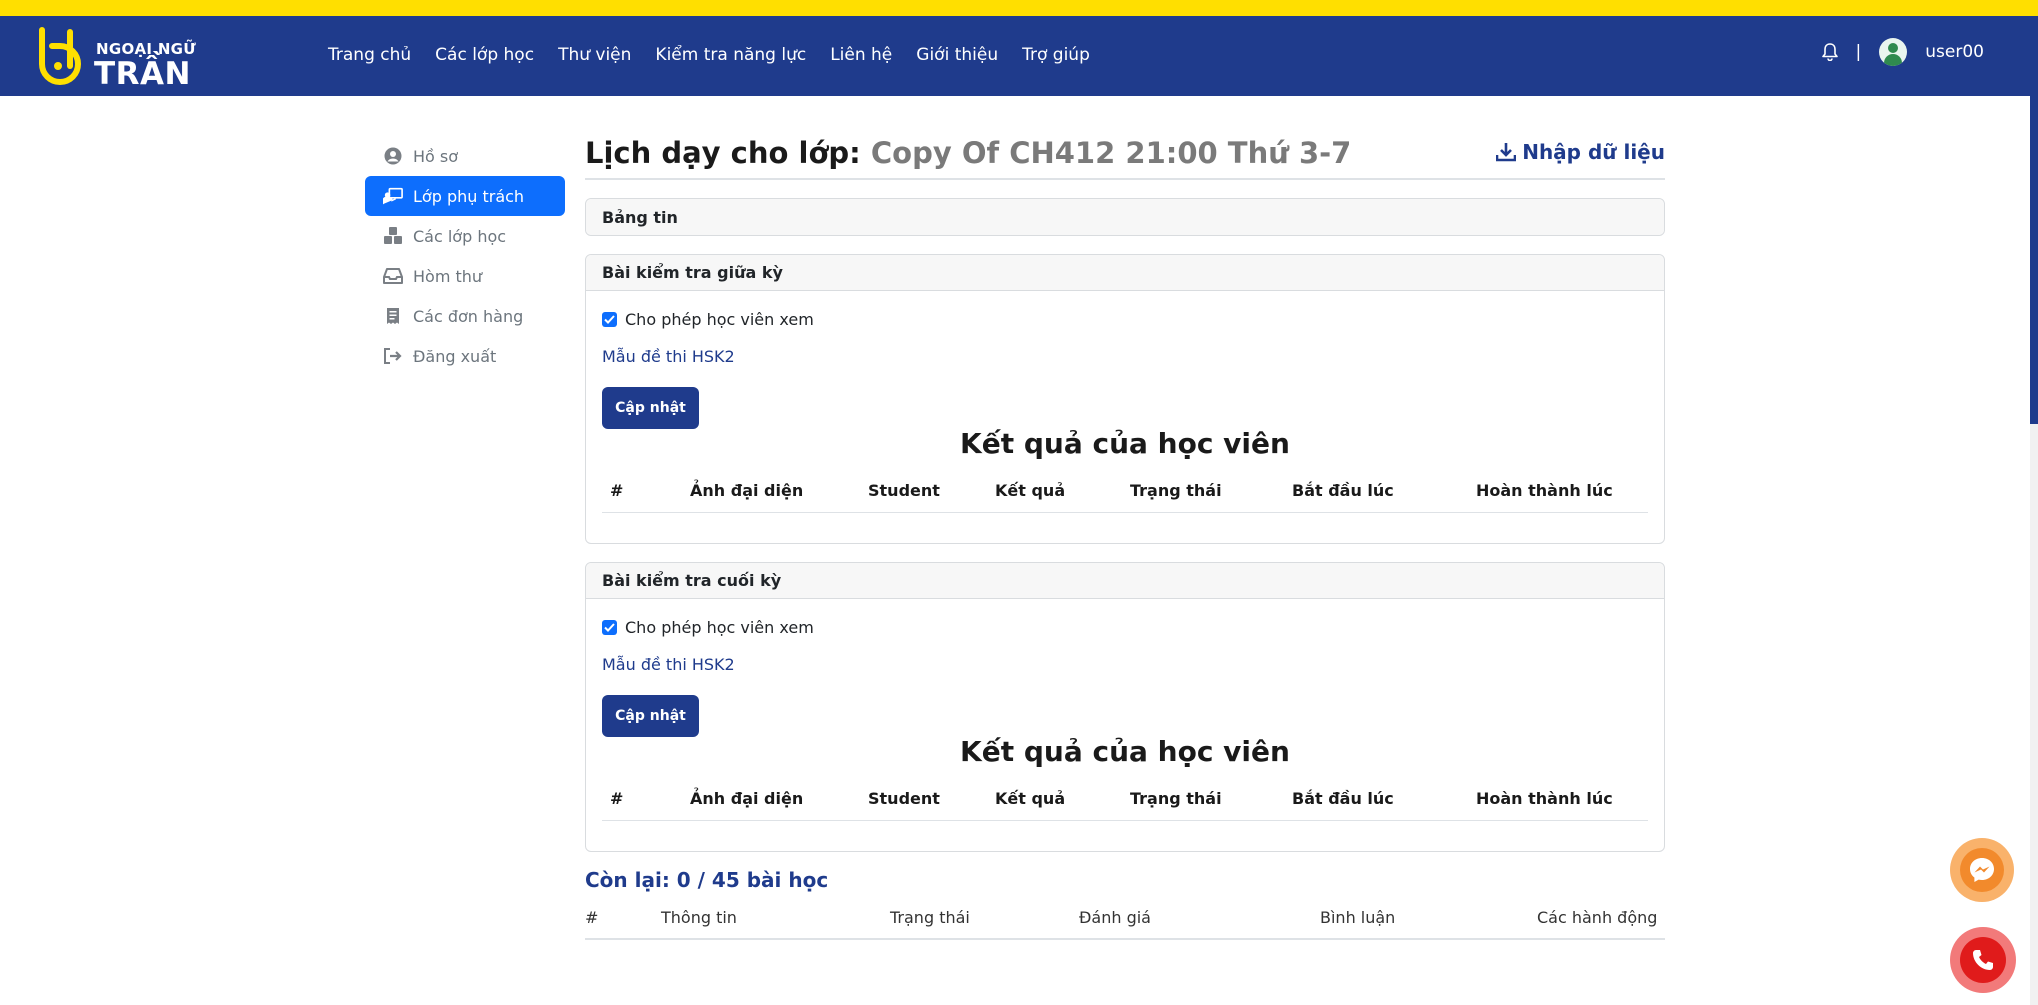 This screenshot has height=1005, width=2038. What do you see at coordinates (436, 156) in the screenshot?
I see `sidebar-item-label: Hồ sơ` at bounding box center [436, 156].